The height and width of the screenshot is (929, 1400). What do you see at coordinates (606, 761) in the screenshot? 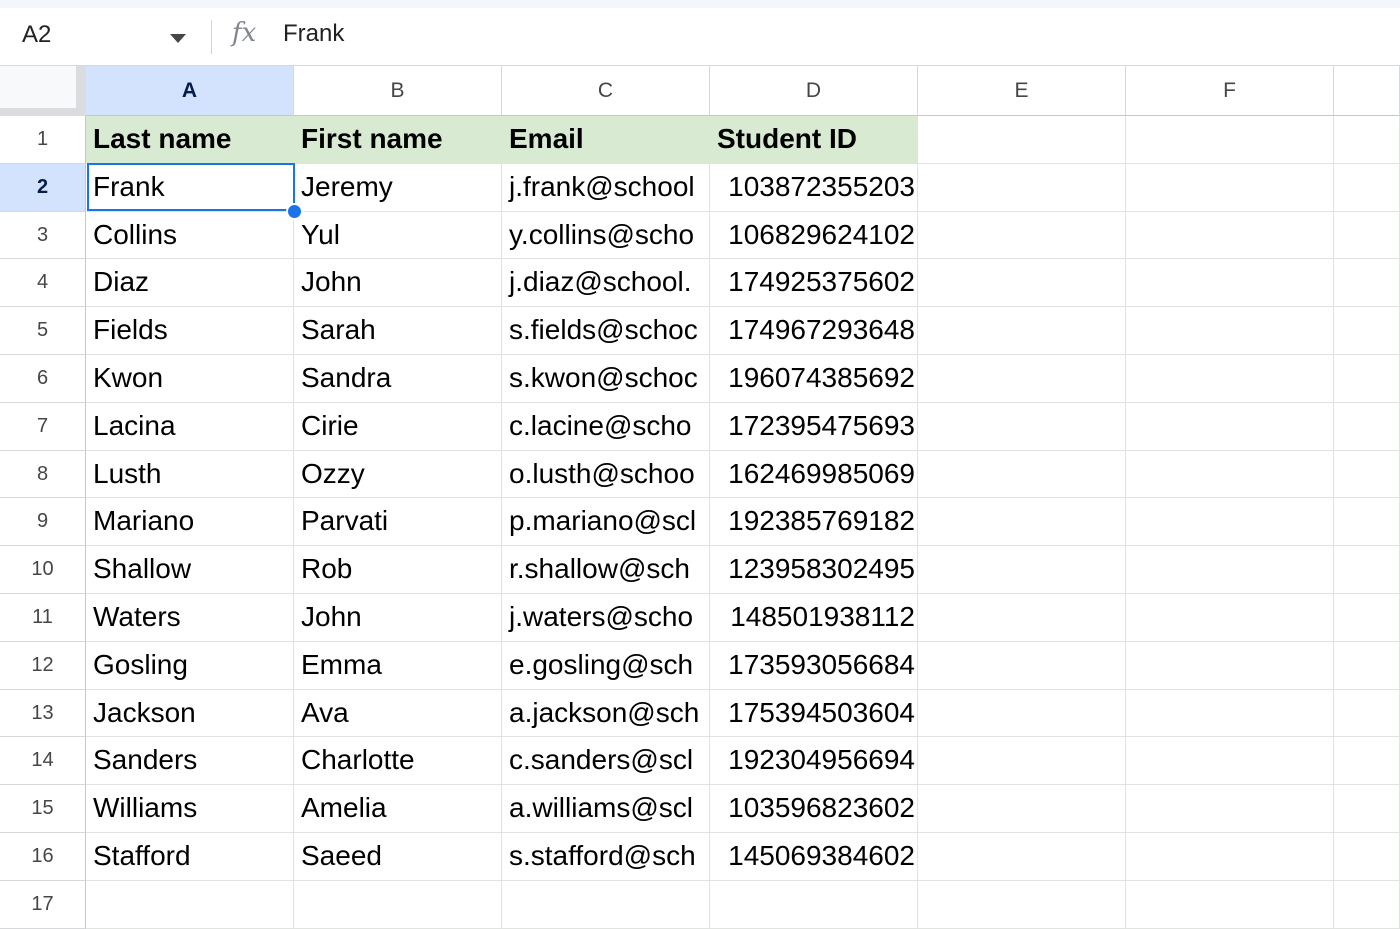
I see `cell-c14: c.sanders@scl` at bounding box center [606, 761].